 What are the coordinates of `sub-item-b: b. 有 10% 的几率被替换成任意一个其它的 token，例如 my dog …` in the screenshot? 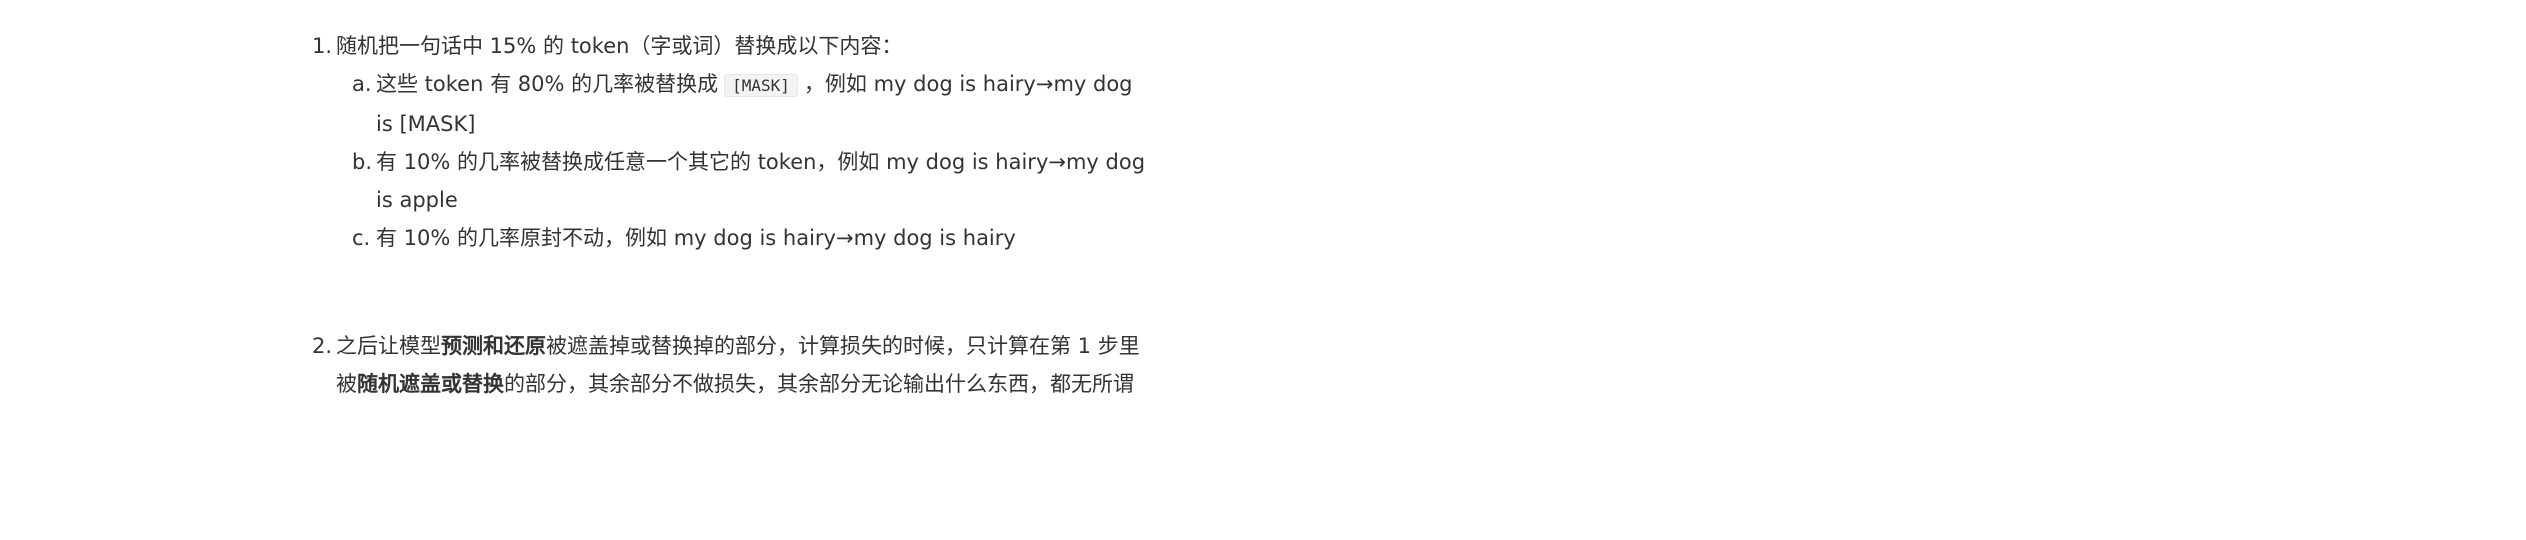 It's located at (752, 181).